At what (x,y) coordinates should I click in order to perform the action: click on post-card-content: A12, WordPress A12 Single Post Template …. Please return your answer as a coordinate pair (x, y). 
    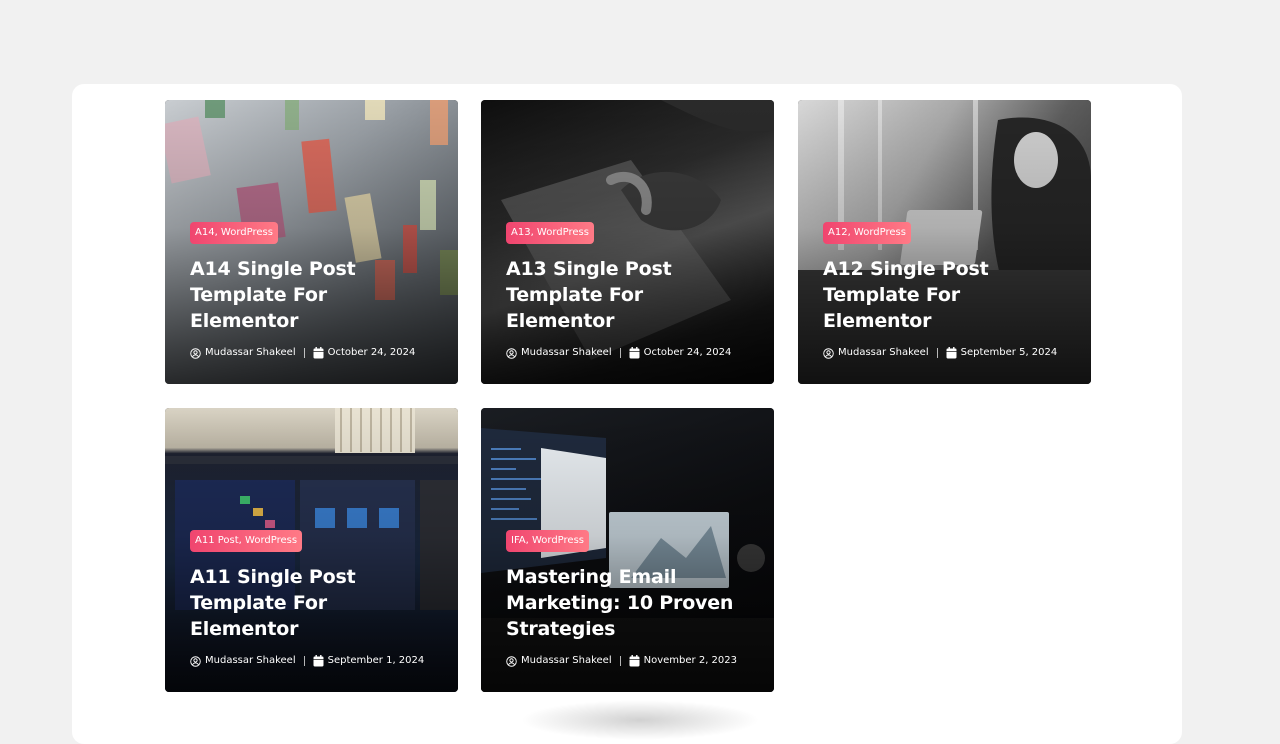
    Looking at the image, I should click on (948, 290).